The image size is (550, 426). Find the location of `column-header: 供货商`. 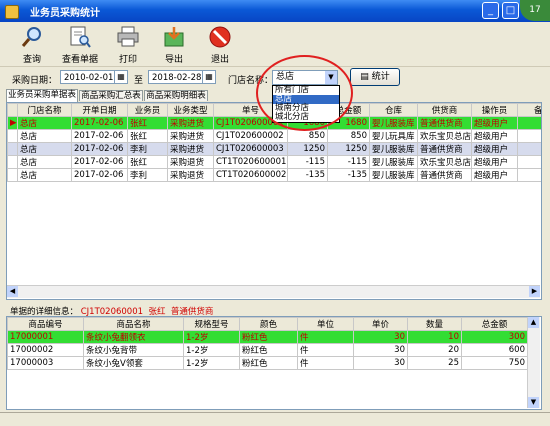

column-header: 供货商 is located at coordinates (444, 110).